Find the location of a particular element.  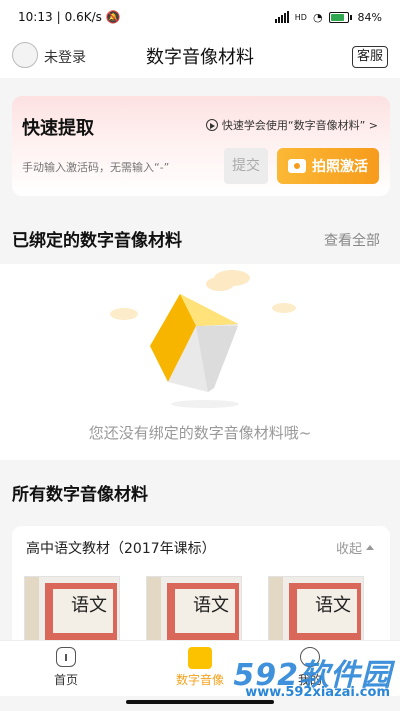

all-section-header: 所有数字音像材料 is located at coordinates (200, 485).